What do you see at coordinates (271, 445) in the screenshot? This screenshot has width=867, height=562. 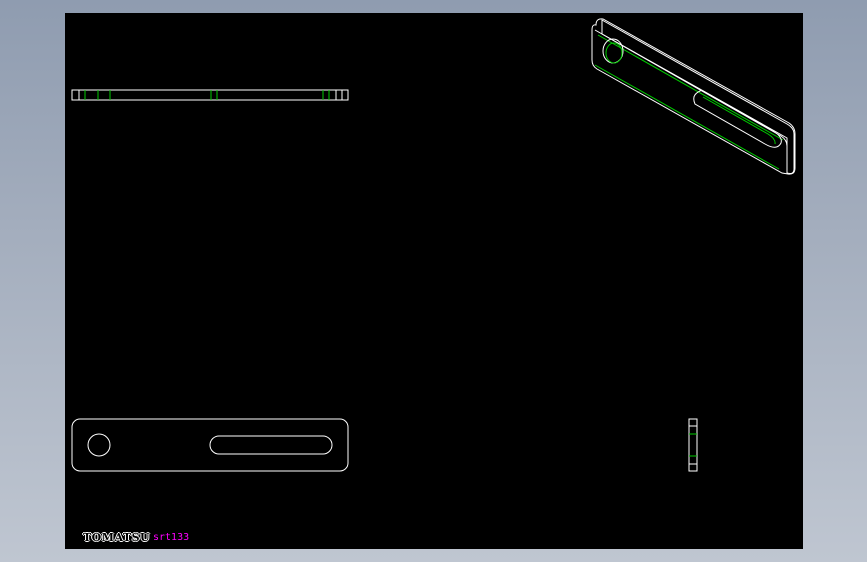 I see `front-view-slot` at bounding box center [271, 445].